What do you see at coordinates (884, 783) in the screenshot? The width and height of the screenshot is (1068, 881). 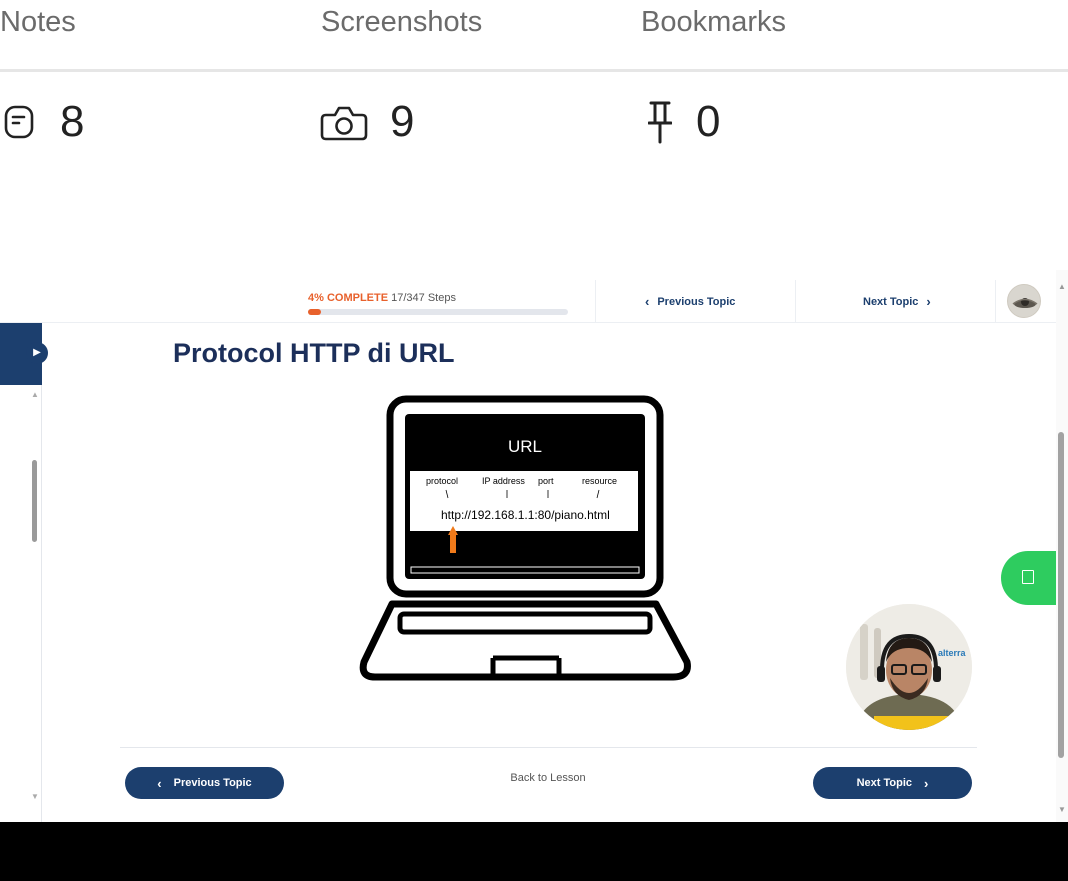 I see `next-topic-label: Next Topic` at bounding box center [884, 783].